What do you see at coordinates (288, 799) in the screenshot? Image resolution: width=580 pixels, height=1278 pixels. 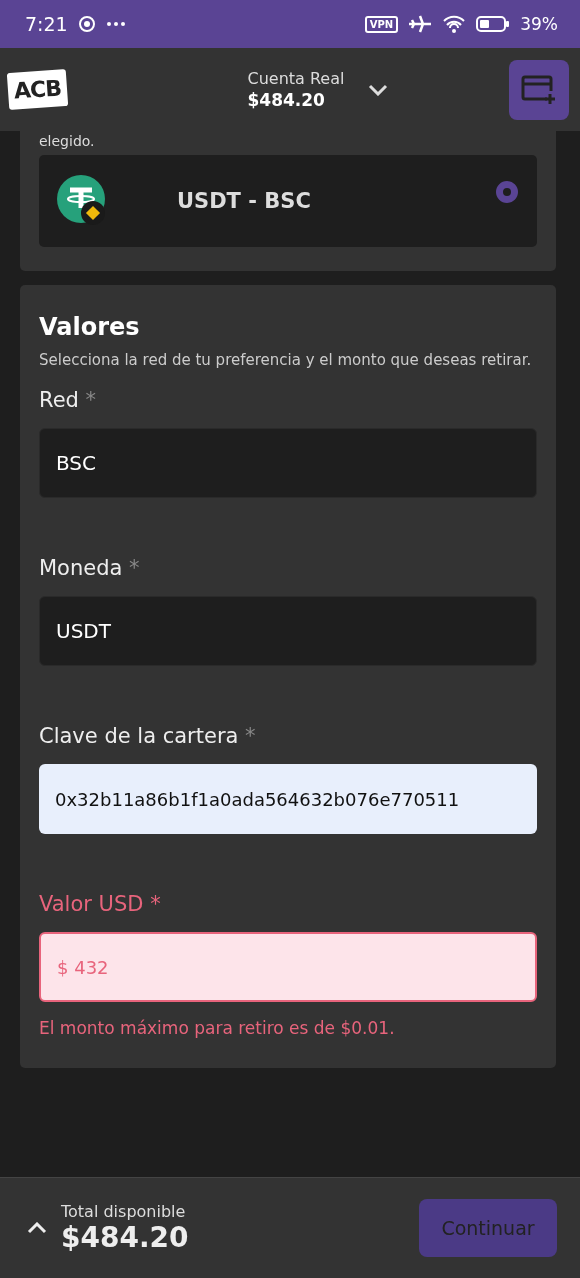 I see `input-field: 0x32b11a86b1f1a0ada564632b076e770511` at bounding box center [288, 799].